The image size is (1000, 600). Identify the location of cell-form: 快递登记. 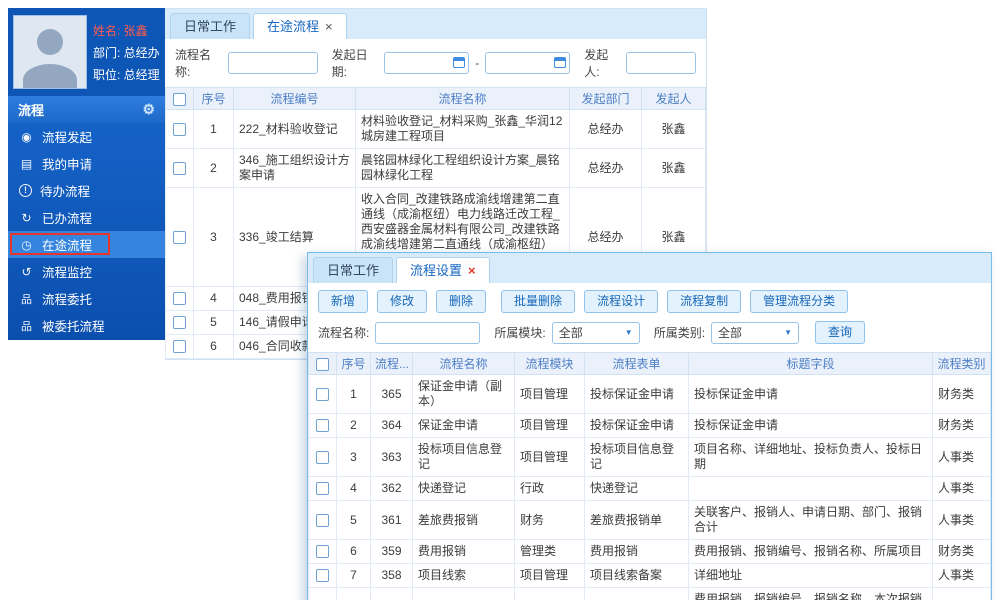
(636, 488).